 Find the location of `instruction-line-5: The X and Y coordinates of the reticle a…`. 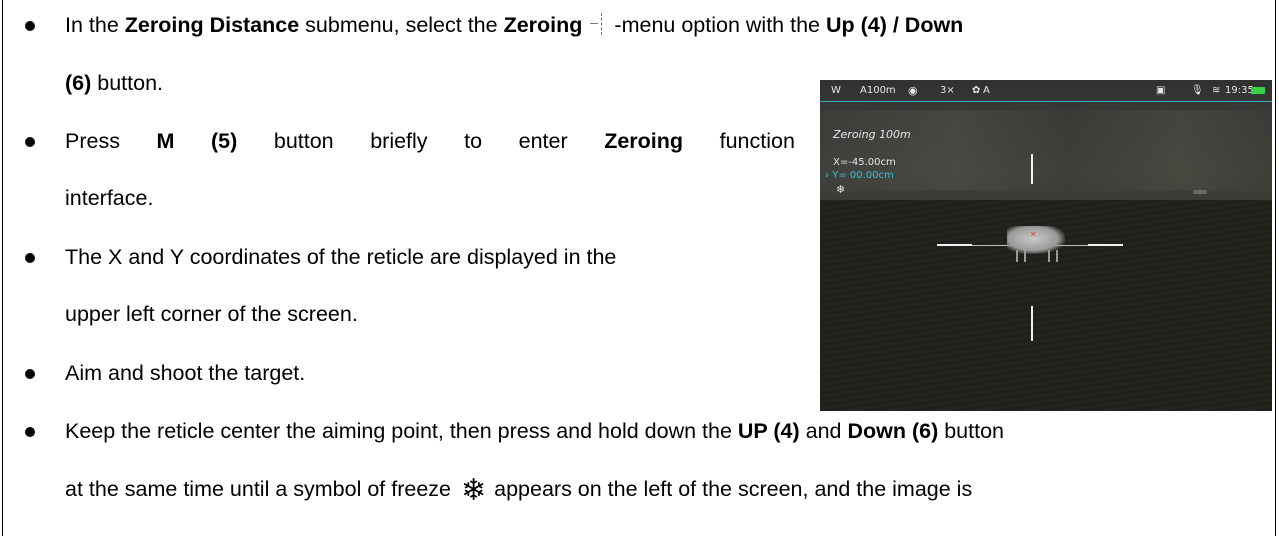

instruction-line-5: The X and Y coordinates of the reticle a… is located at coordinates (340, 257).